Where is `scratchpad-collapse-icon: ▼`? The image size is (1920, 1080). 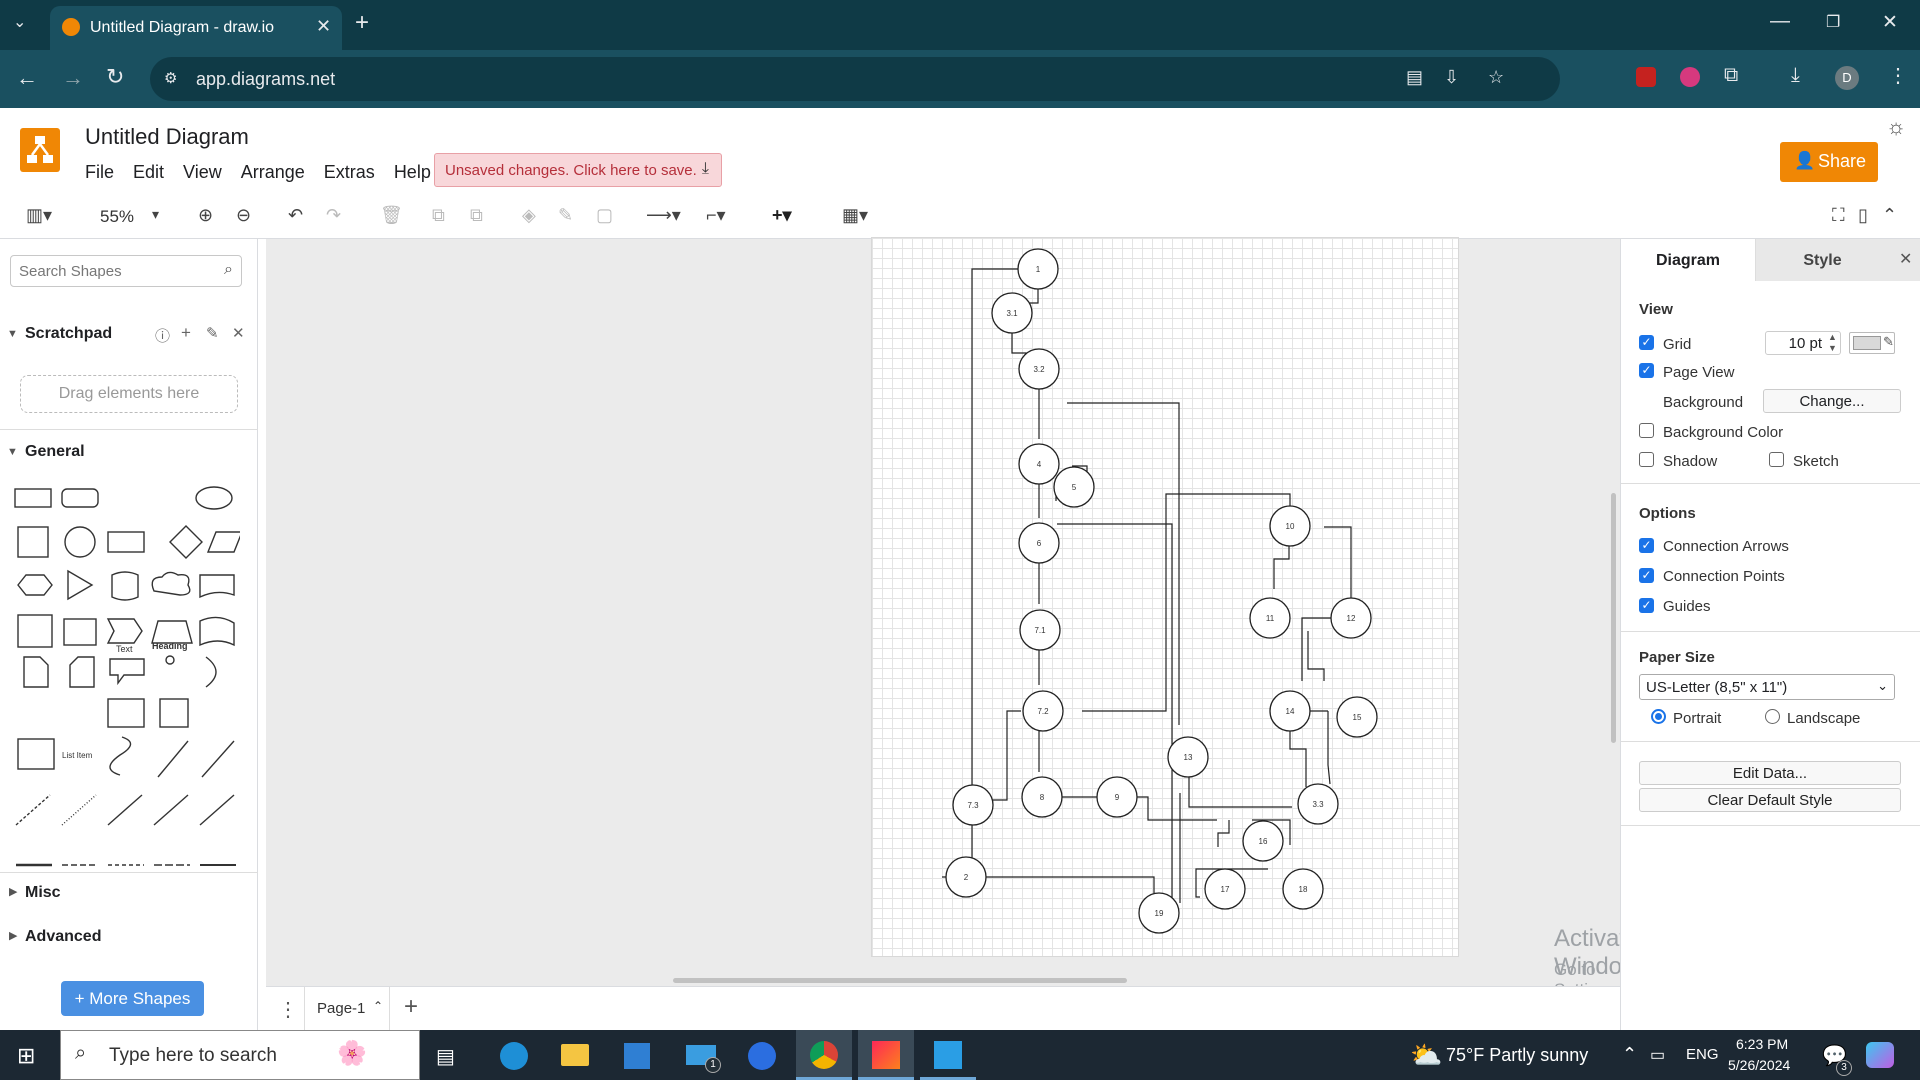 scratchpad-collapse-icon: ▼ is located at coordinates (12, 334).